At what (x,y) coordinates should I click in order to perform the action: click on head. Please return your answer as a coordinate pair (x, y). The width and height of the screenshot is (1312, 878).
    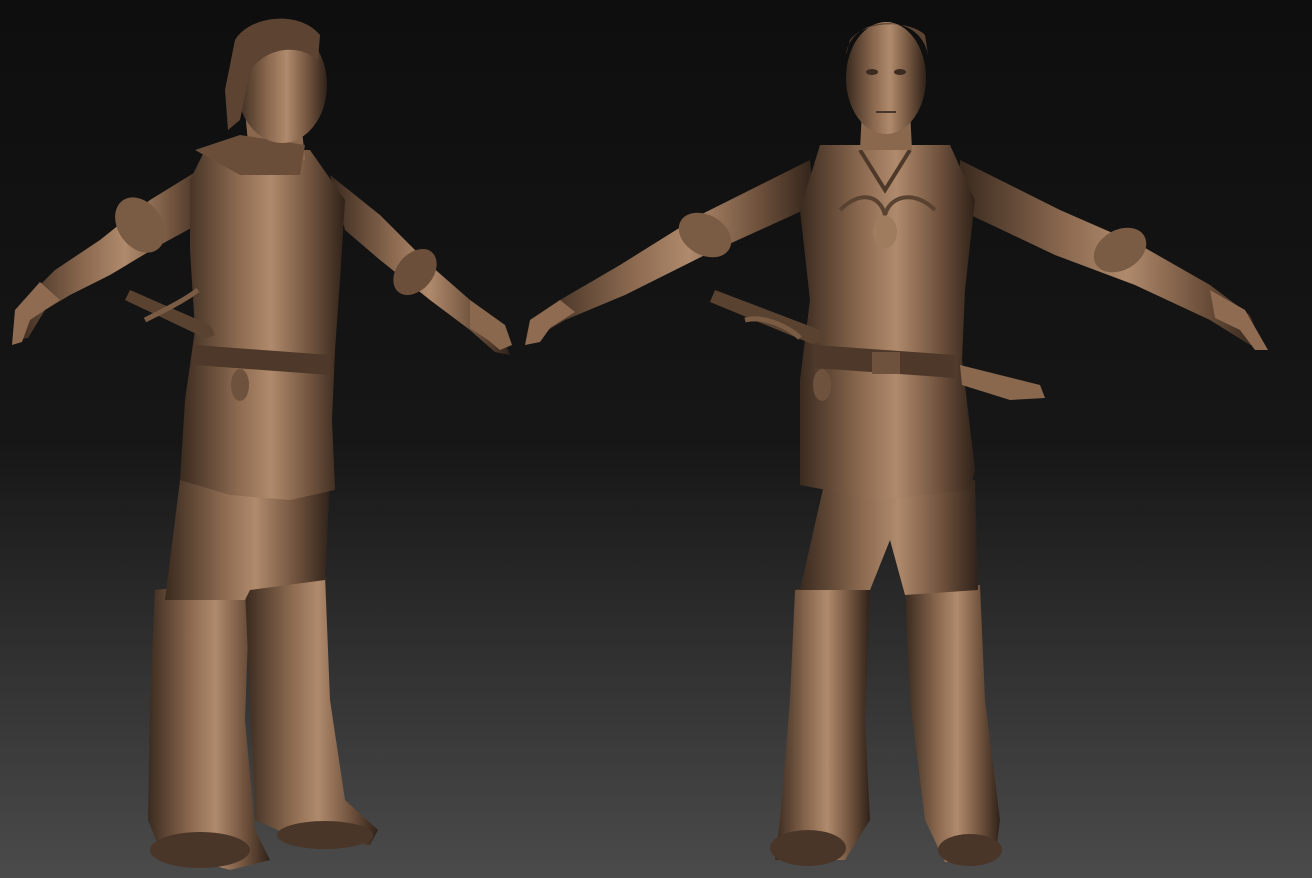
    Looking at the image, I should click on (886, 78).